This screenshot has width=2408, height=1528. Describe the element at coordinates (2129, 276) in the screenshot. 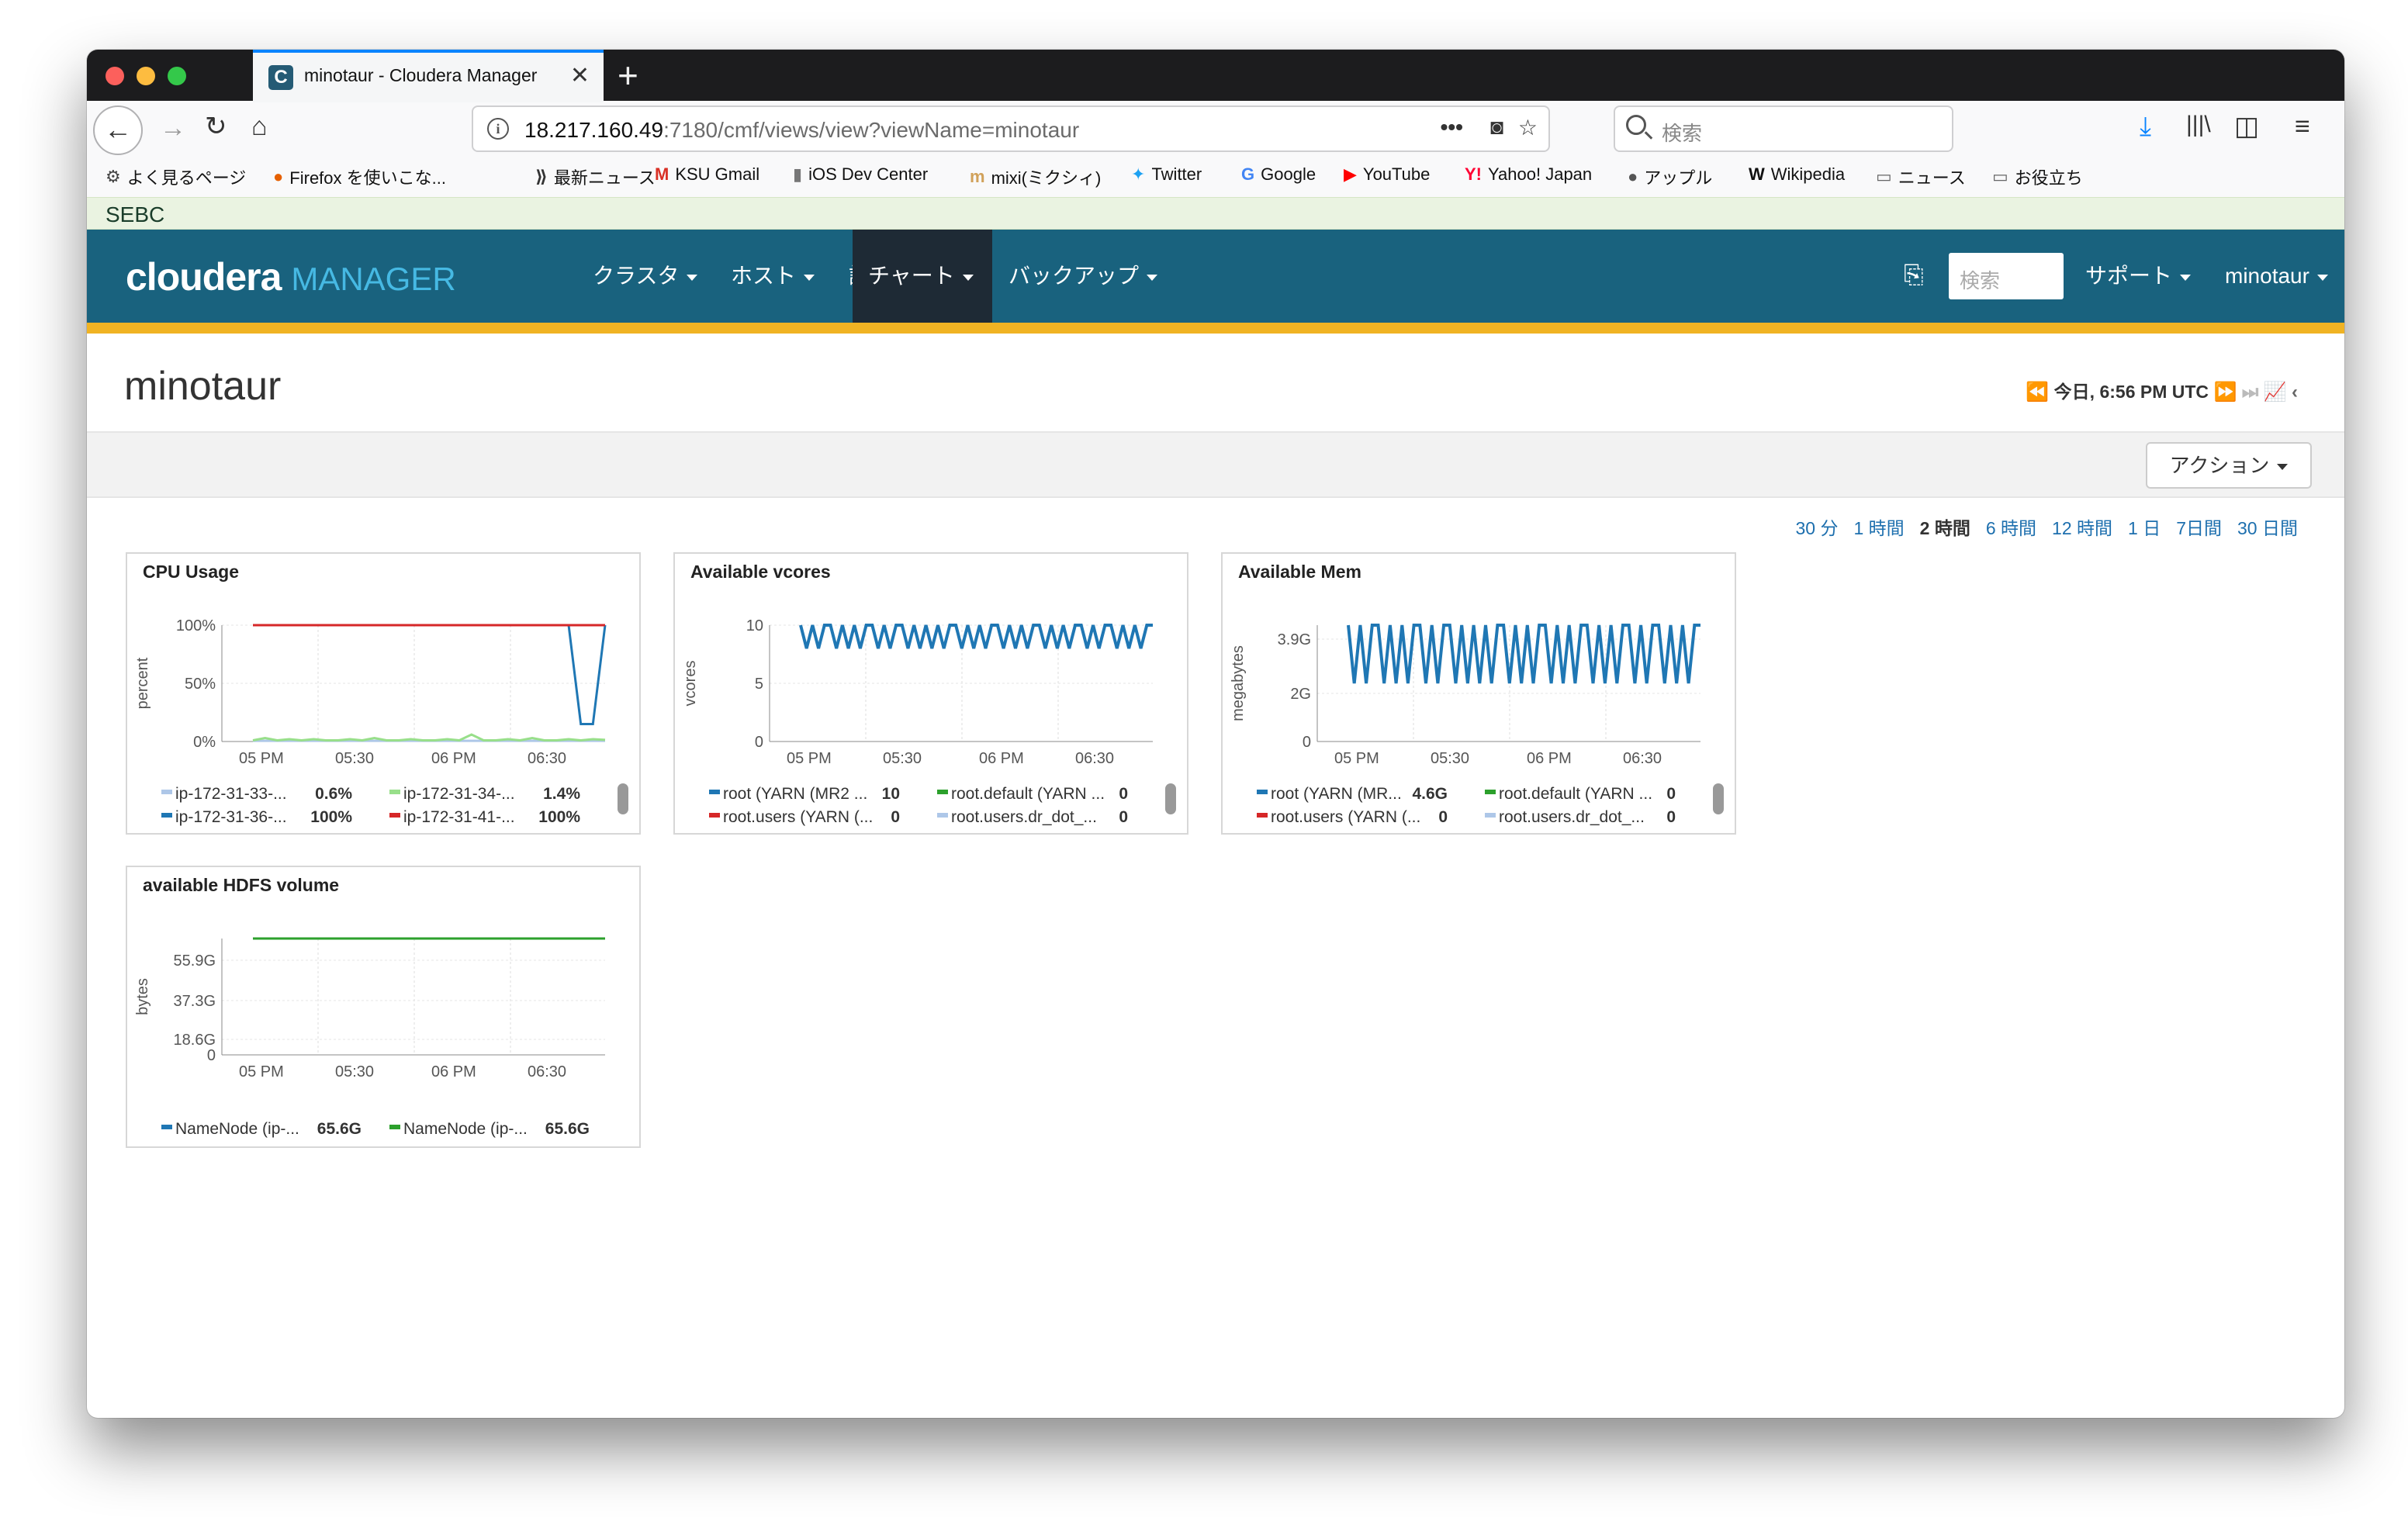

I see `menu-support-label: サポート` at that location.